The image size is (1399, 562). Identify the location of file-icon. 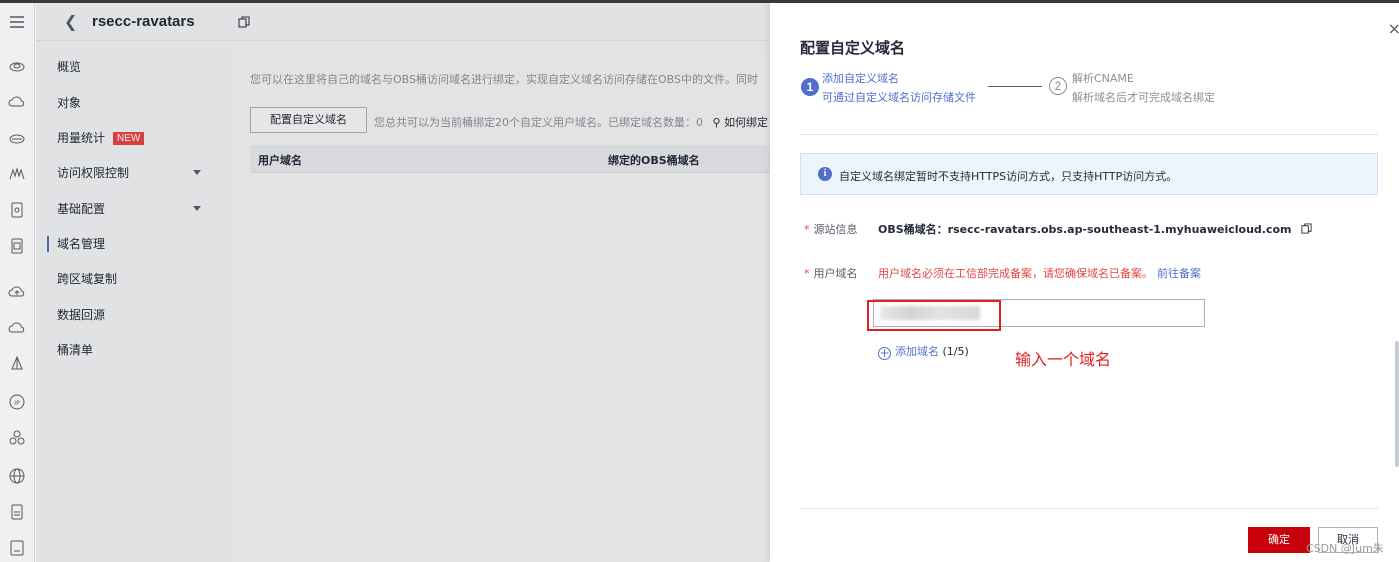
(17, 512).